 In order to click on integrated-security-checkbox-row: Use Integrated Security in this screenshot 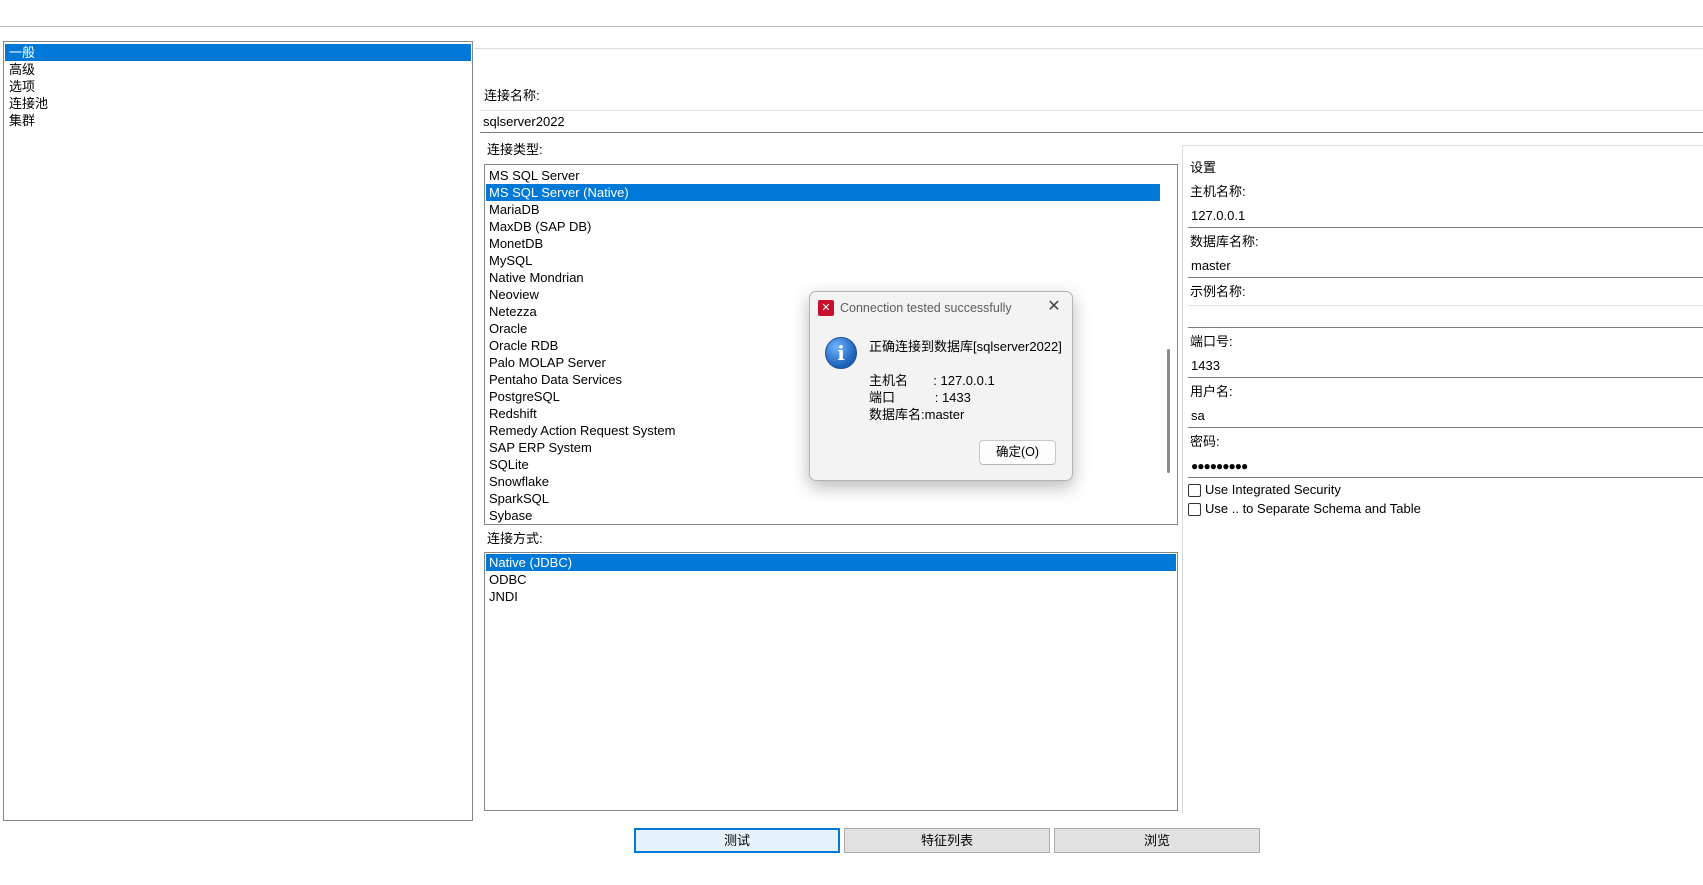, I will do `click(1264, 490)`.